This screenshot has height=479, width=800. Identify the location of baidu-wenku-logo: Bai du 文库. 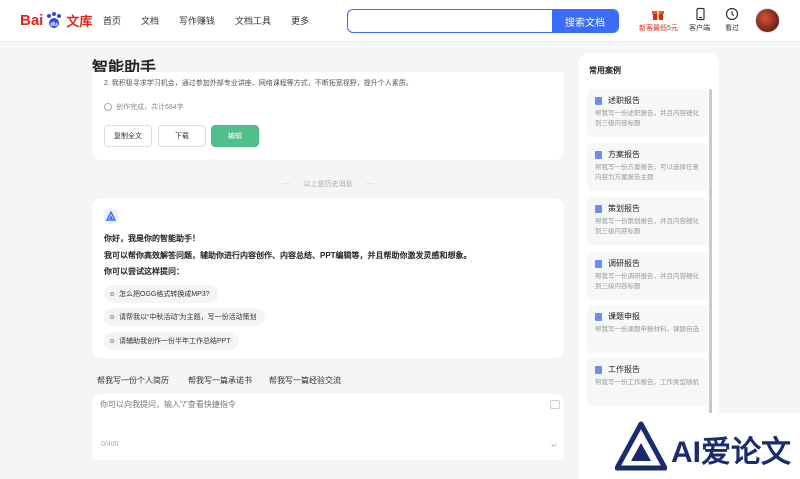
(56, 20).